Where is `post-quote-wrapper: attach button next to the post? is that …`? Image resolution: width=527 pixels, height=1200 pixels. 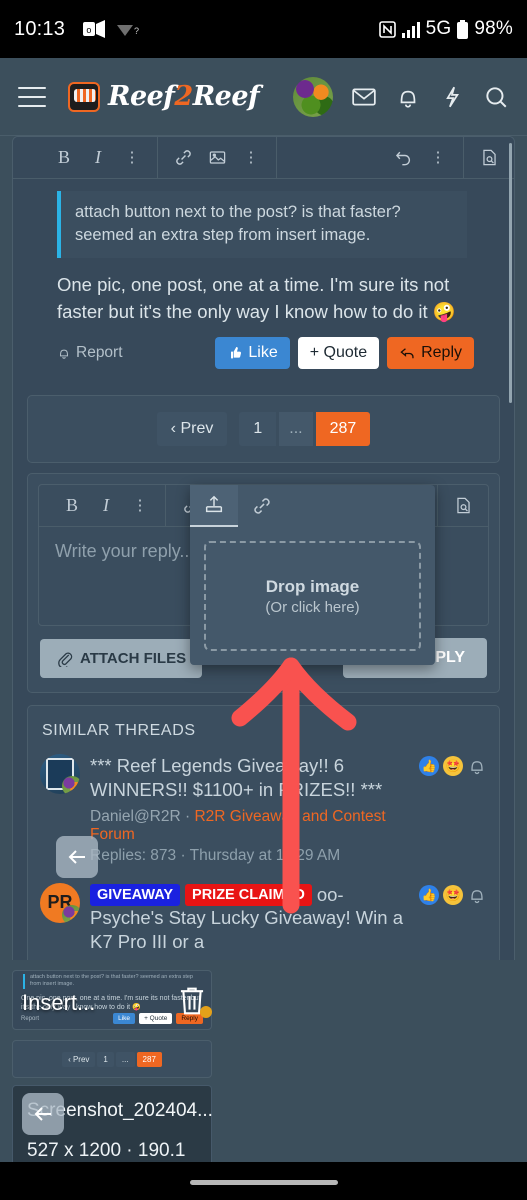
post-quote-wrapper: attach button next to the post? is that … is located at coordinates (263, 218).